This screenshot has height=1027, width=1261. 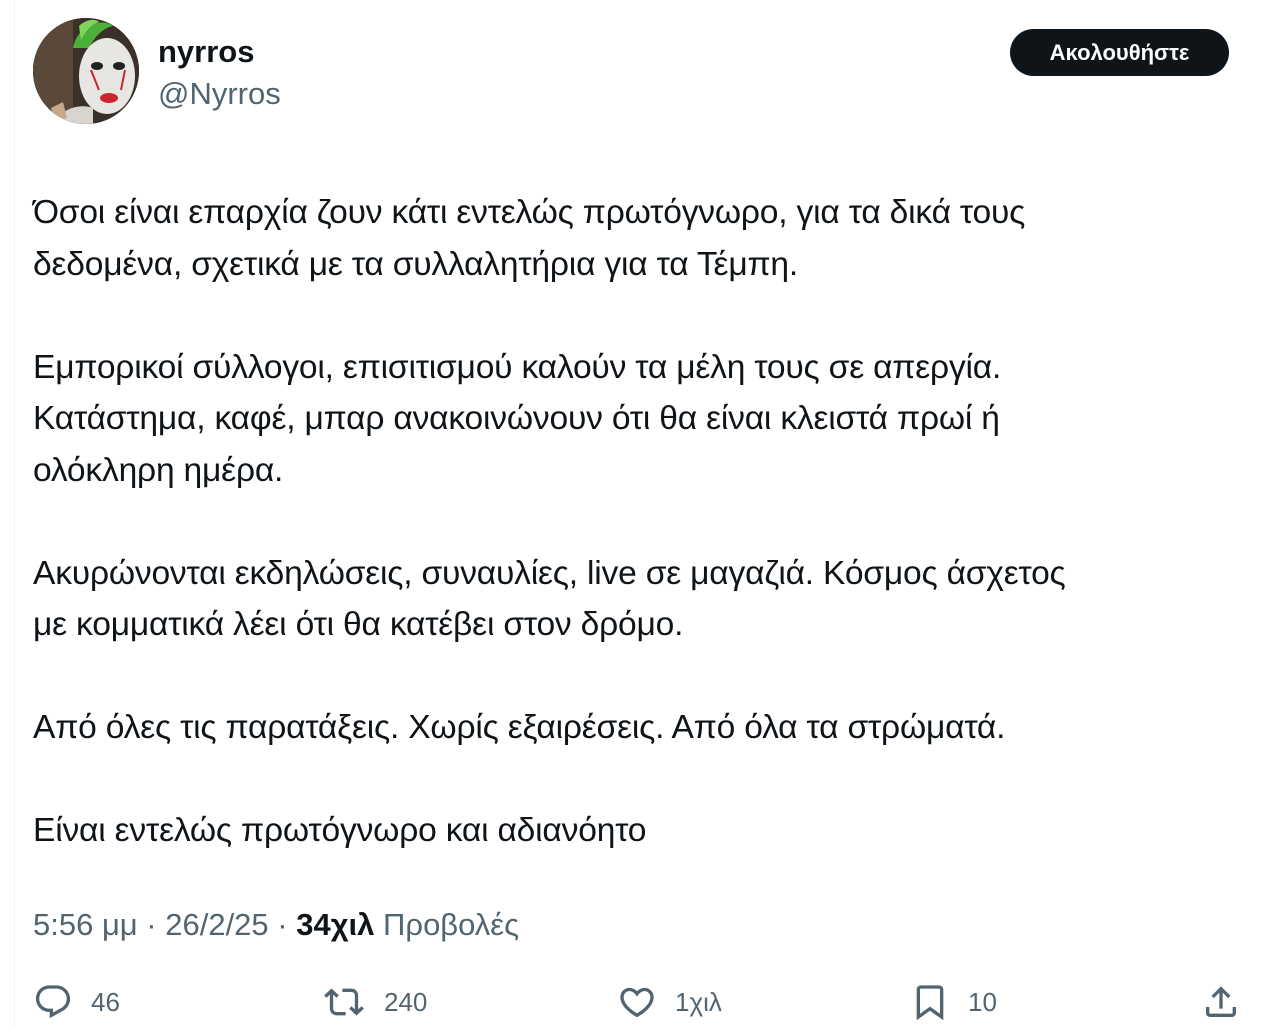 What do you see at coordinates (669, 1002) in the screenshot?
I see `like-button: 1χιλ` at bounding box center [669, 1002].